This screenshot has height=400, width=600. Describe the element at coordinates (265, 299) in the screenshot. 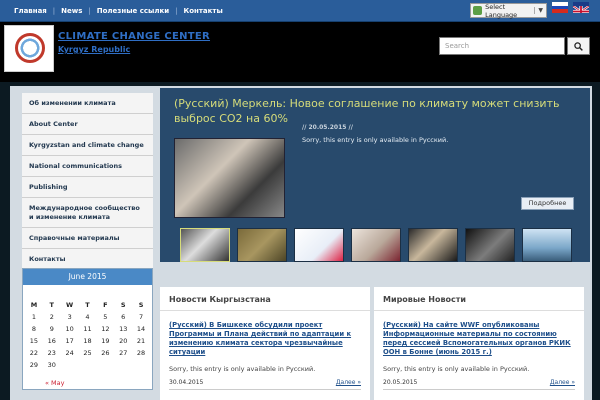

I see `news-kyrgyzstan-heading: Новости Кыргызстана` at that location.